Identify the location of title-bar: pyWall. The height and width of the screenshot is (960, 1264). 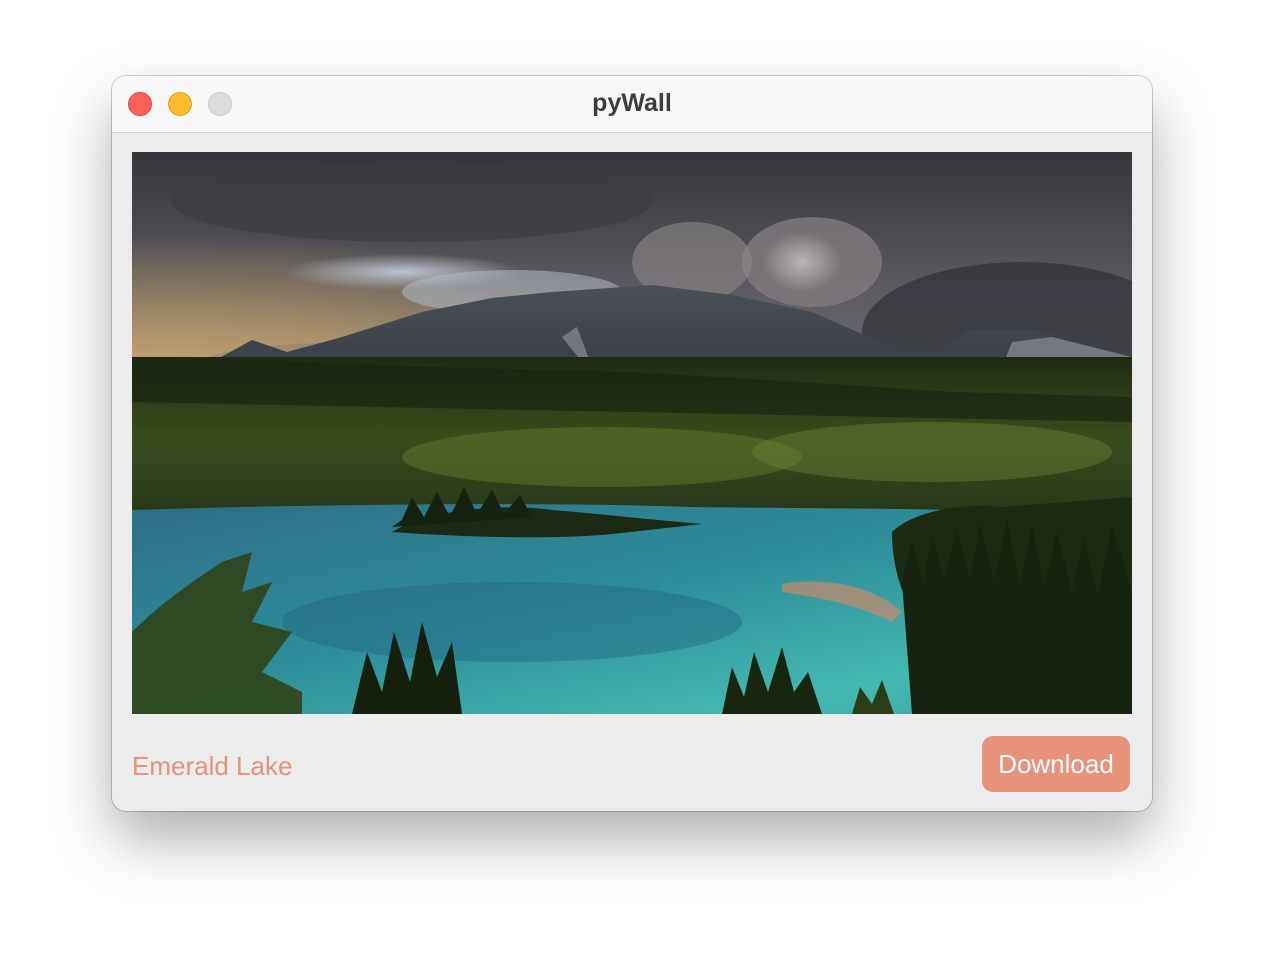
(632, 104).